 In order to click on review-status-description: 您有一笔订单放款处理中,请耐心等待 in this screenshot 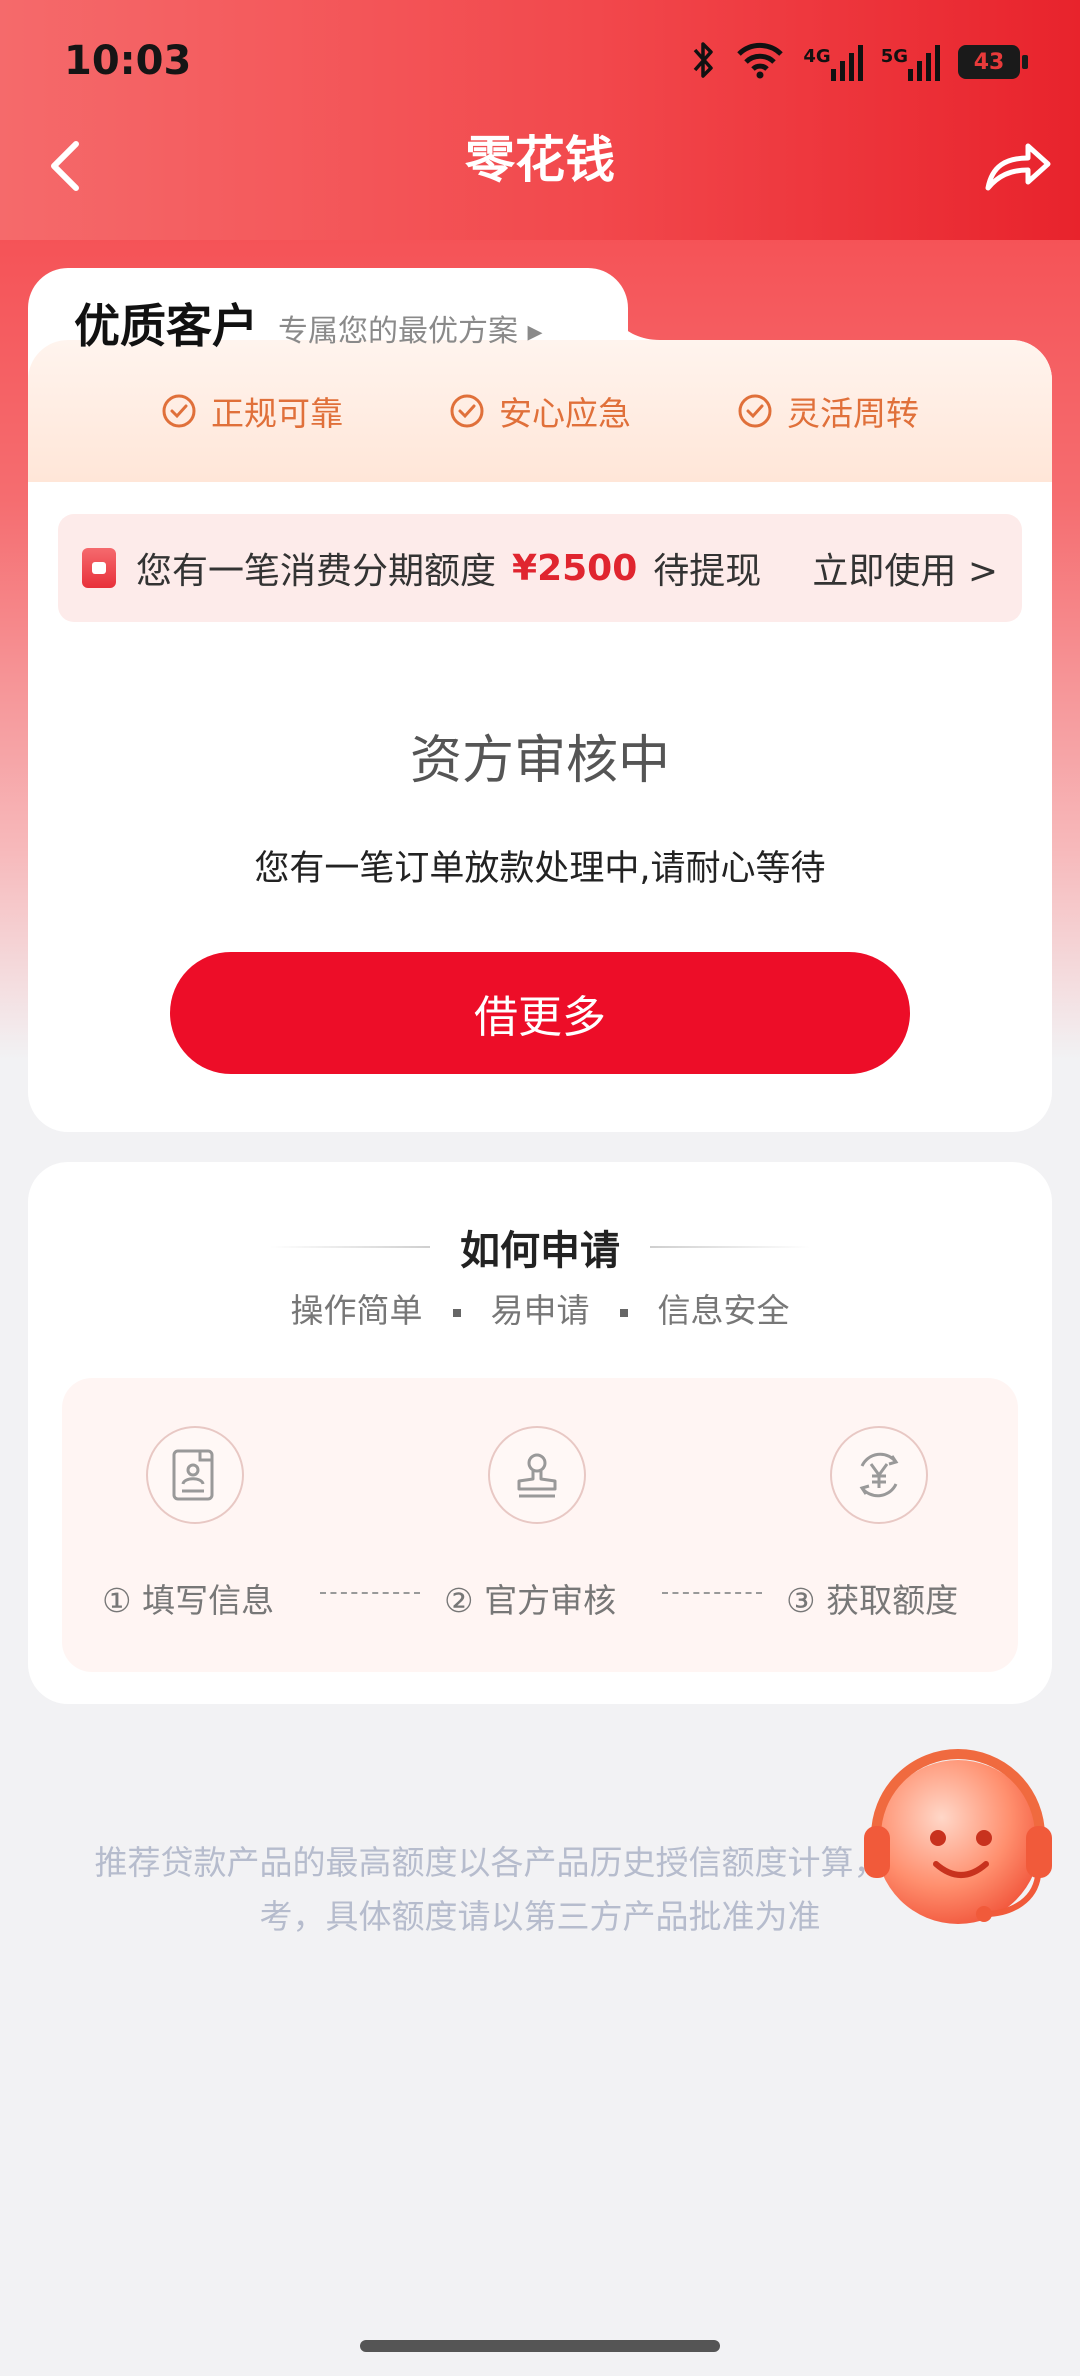, I will do `click(540, 869)`.